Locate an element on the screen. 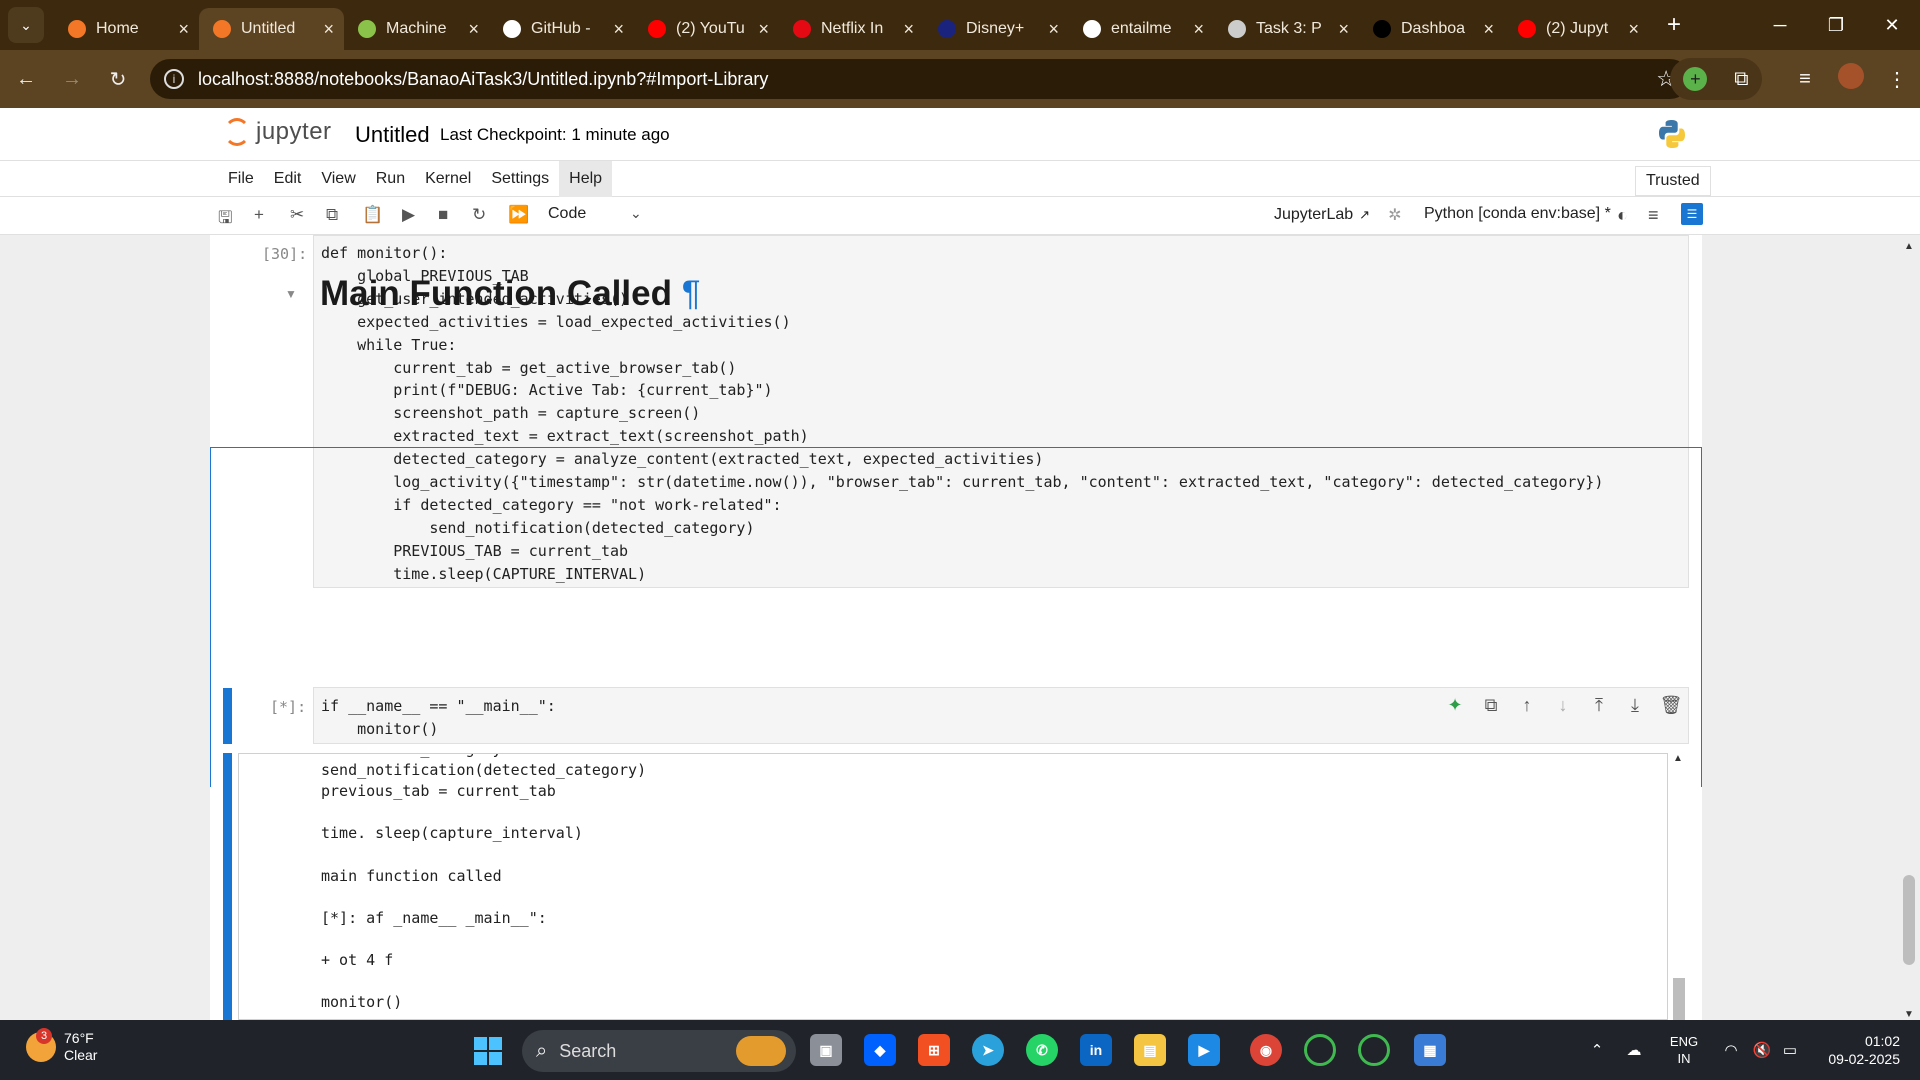 Image resolution: width=1920 pixels, height=1080 pixels. wifi-icon: ◠ is located at coordinates (1731, 1050).